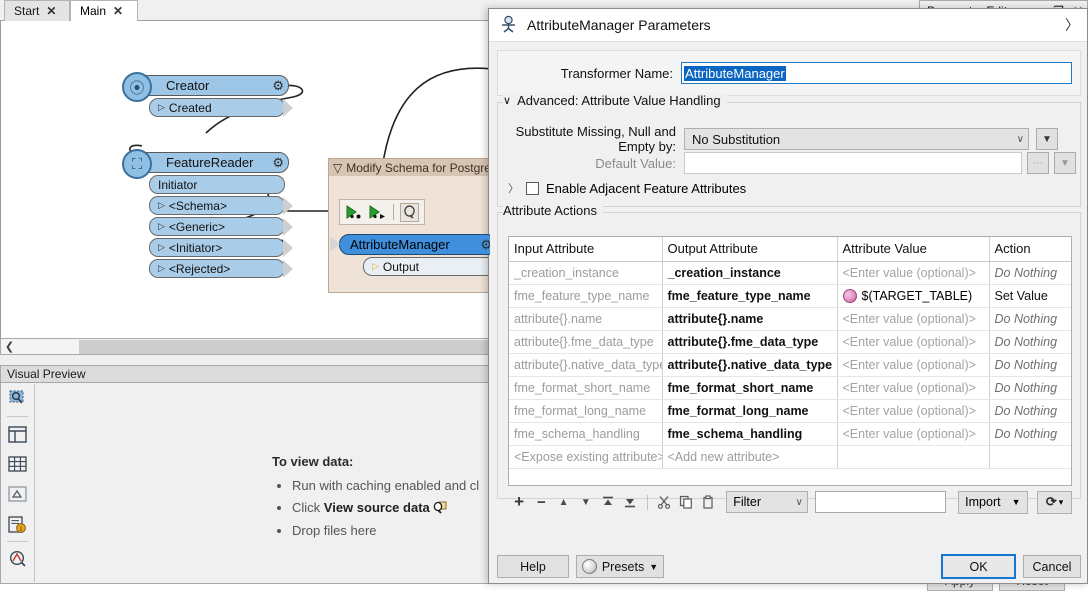 This screenshot has width=1088, height=591. I want to click on attribute-out-icon, so click(377, 212).